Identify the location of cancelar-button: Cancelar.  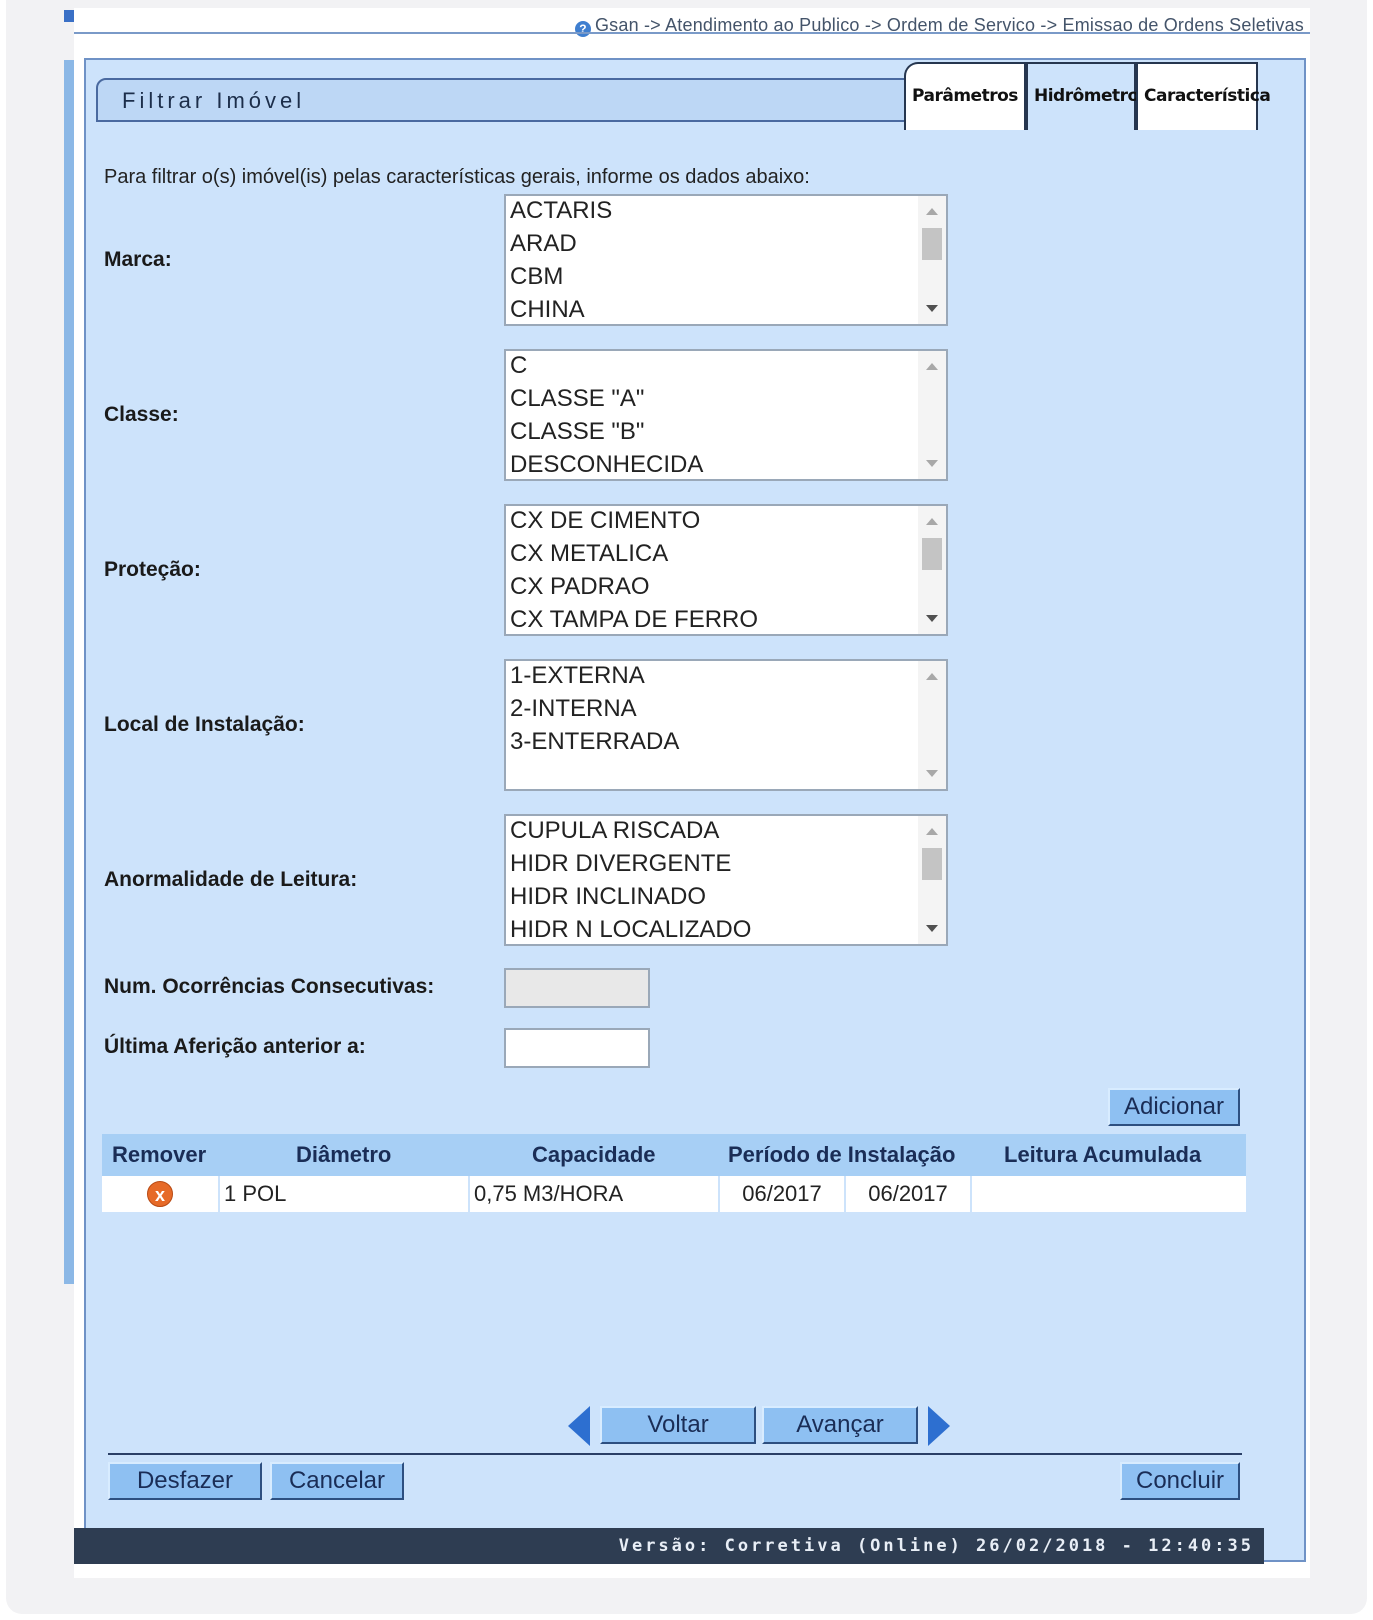
(337, 1481).